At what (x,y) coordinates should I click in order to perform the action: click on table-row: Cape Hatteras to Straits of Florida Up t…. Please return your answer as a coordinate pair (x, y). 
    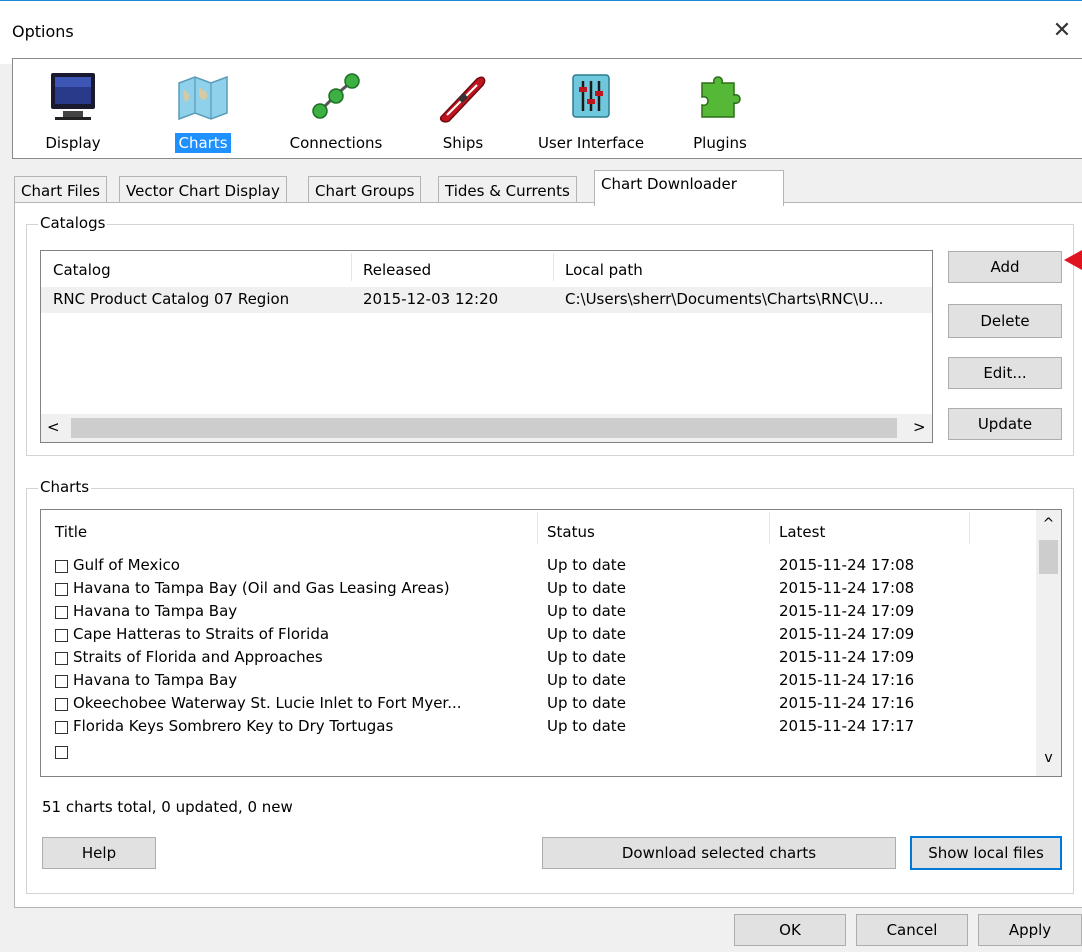
    Looking at the image, I should click on (538, 635).